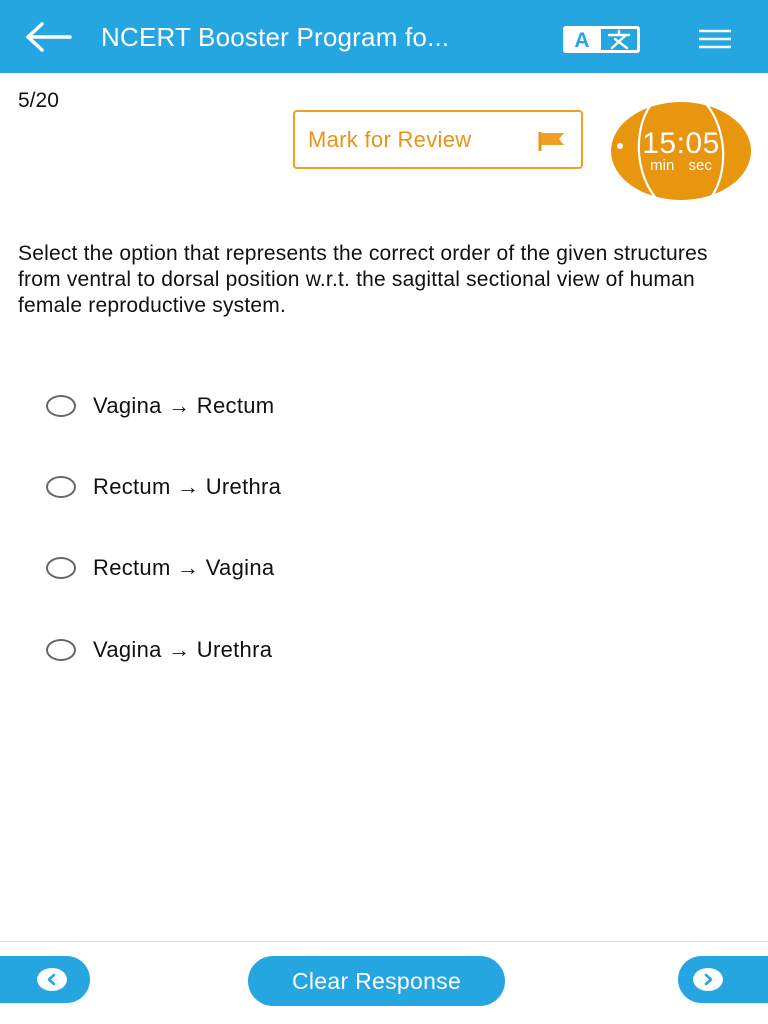 The width and height of the screenshot is (768, 1024). I want to click on answer-option-label: Vagina → Urethra, so click(183, 649).